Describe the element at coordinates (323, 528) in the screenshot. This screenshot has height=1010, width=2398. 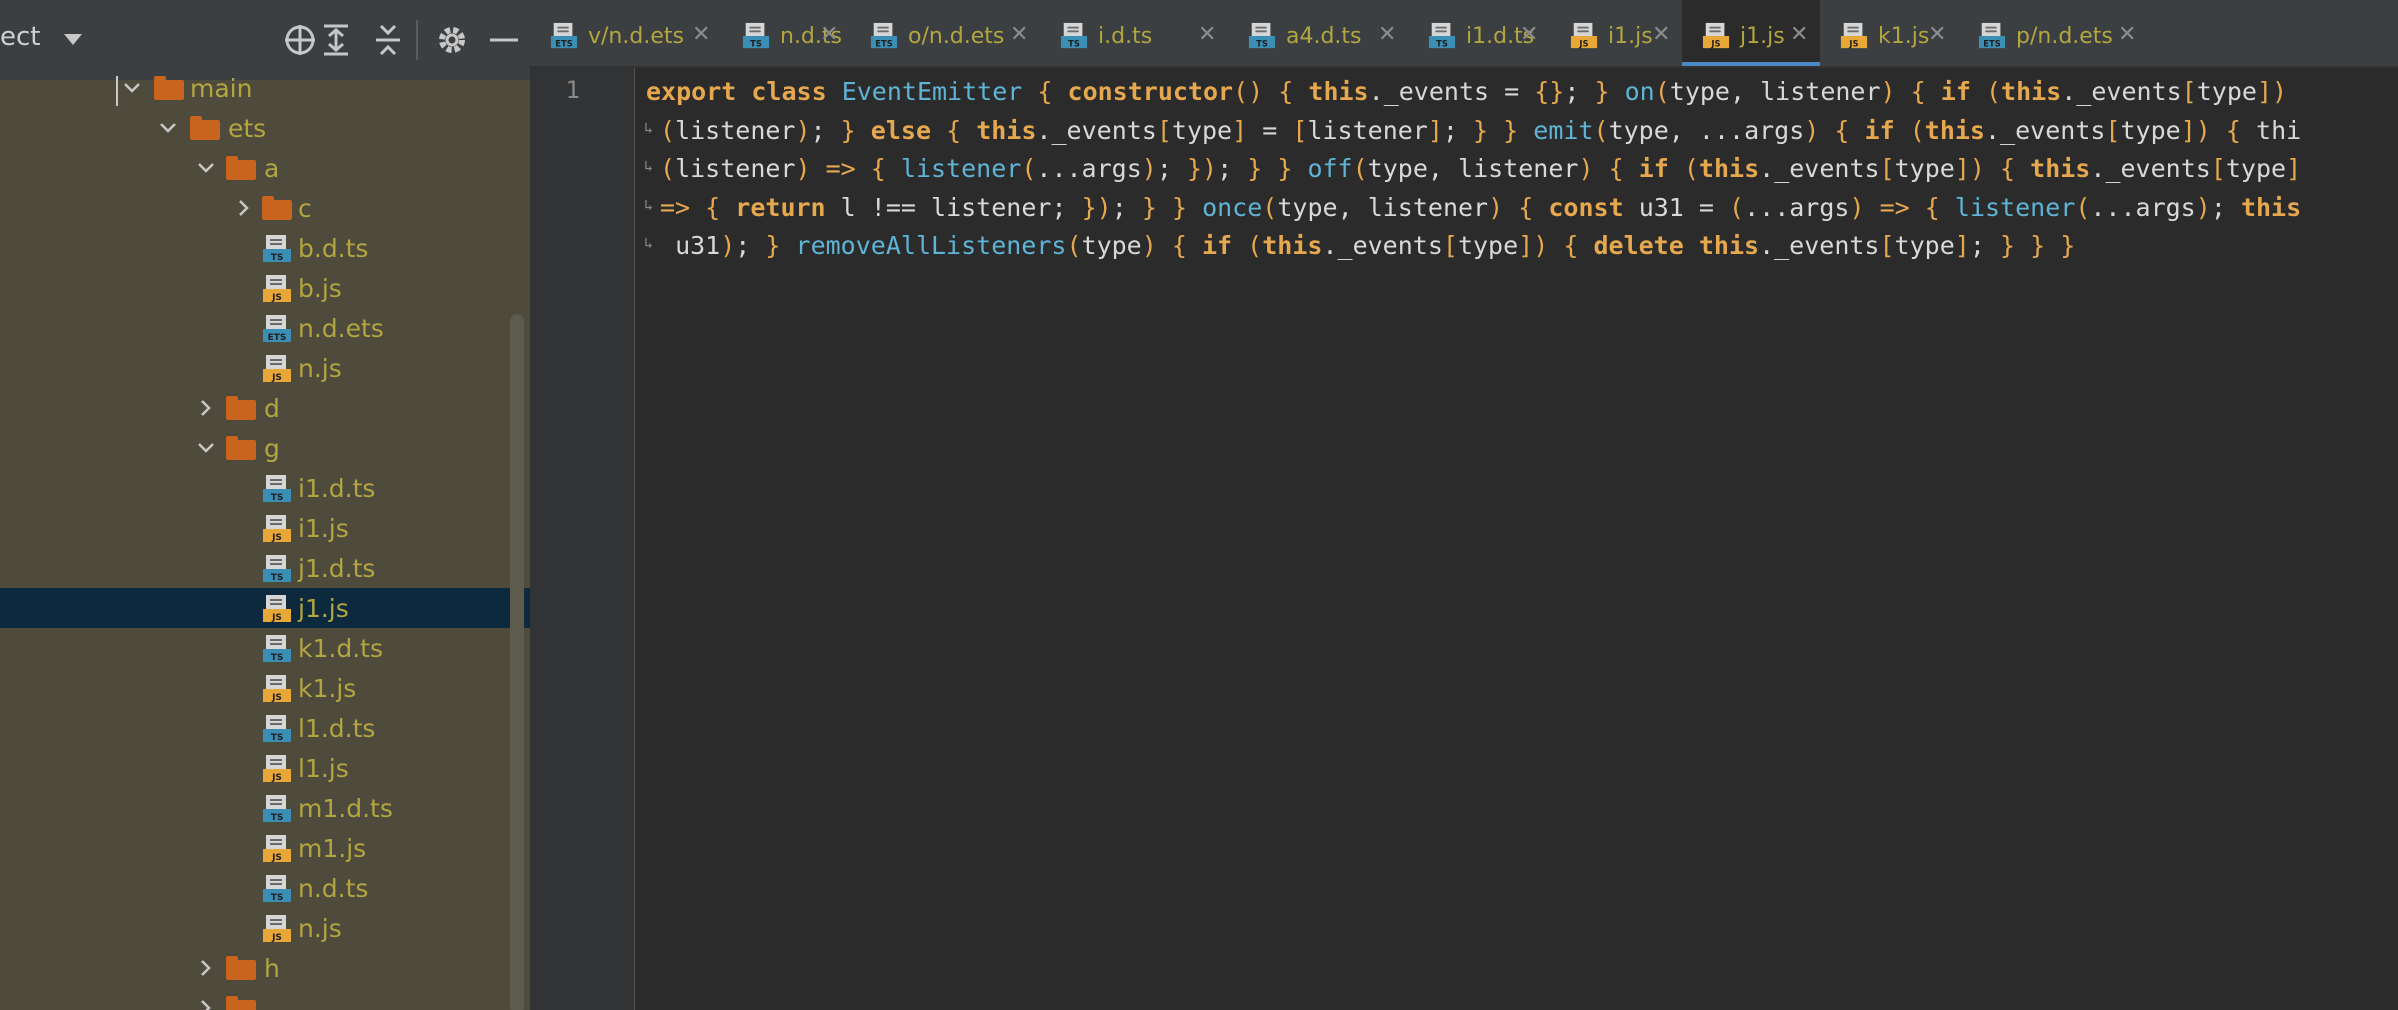
I see `tree-item-label: i1.js` at that location.